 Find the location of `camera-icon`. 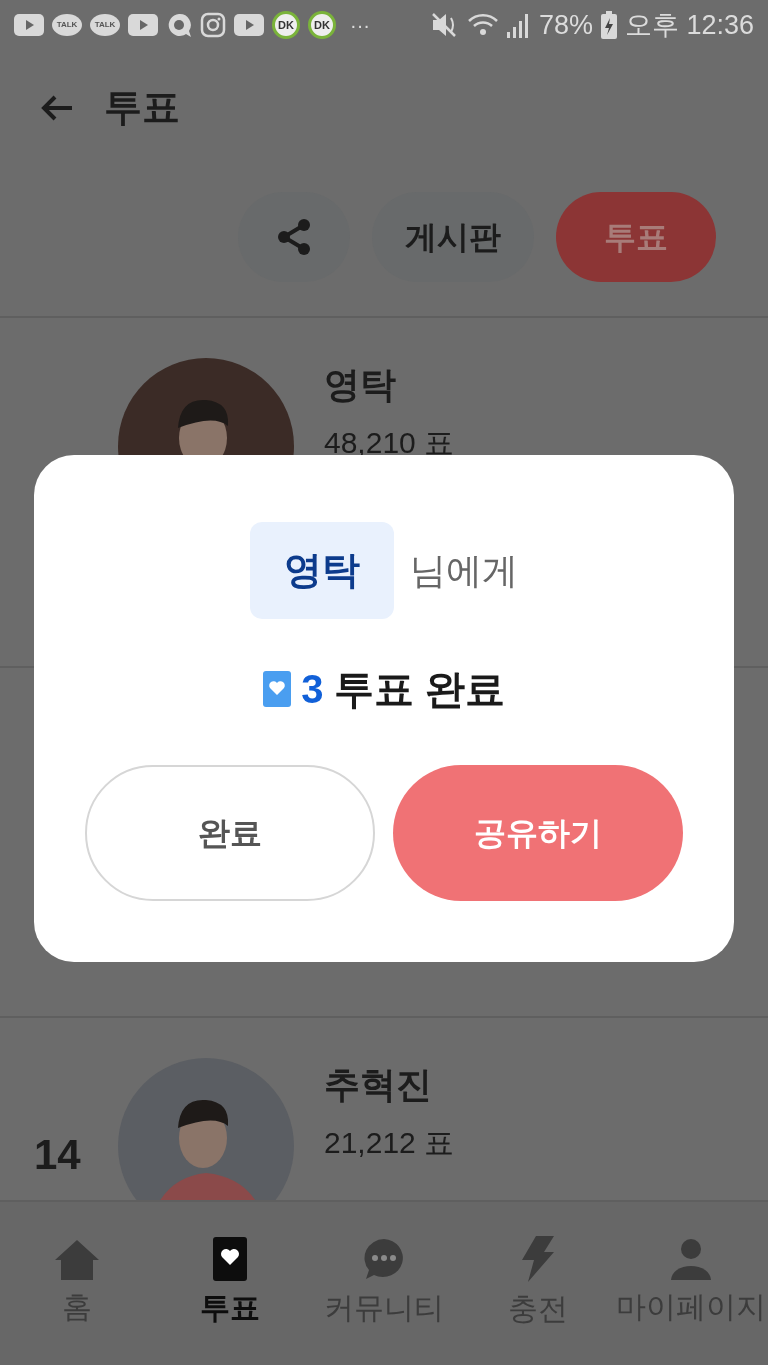

camera-icon is located at coordinates (213, 25).